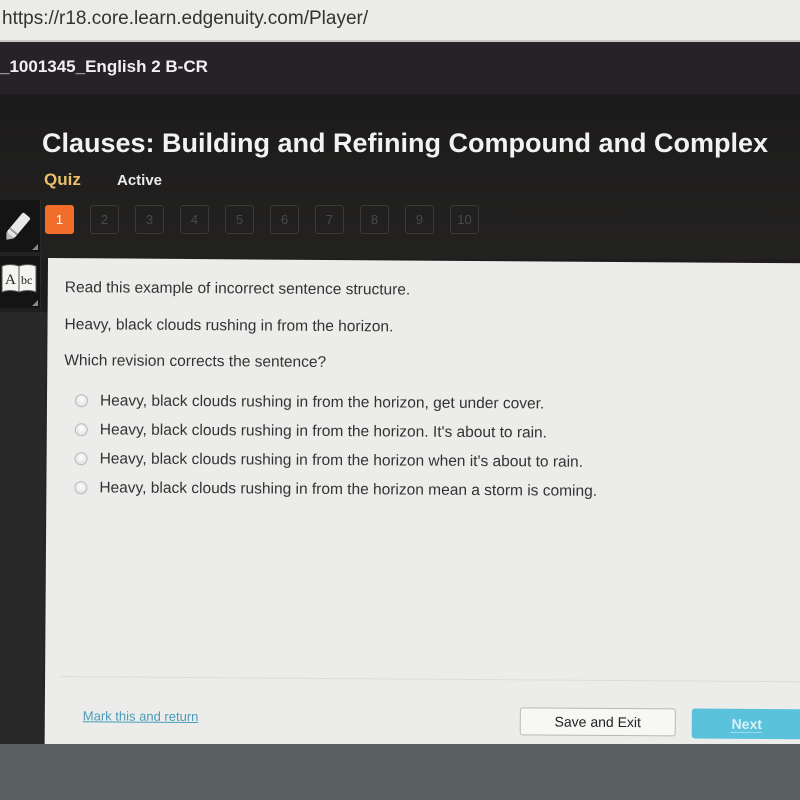 This screenshot has width=800, height=800. Describe the element at coordinates (141, 716) in the screenshot. I see `mark-and-return-link: Mark this and return` at that location.